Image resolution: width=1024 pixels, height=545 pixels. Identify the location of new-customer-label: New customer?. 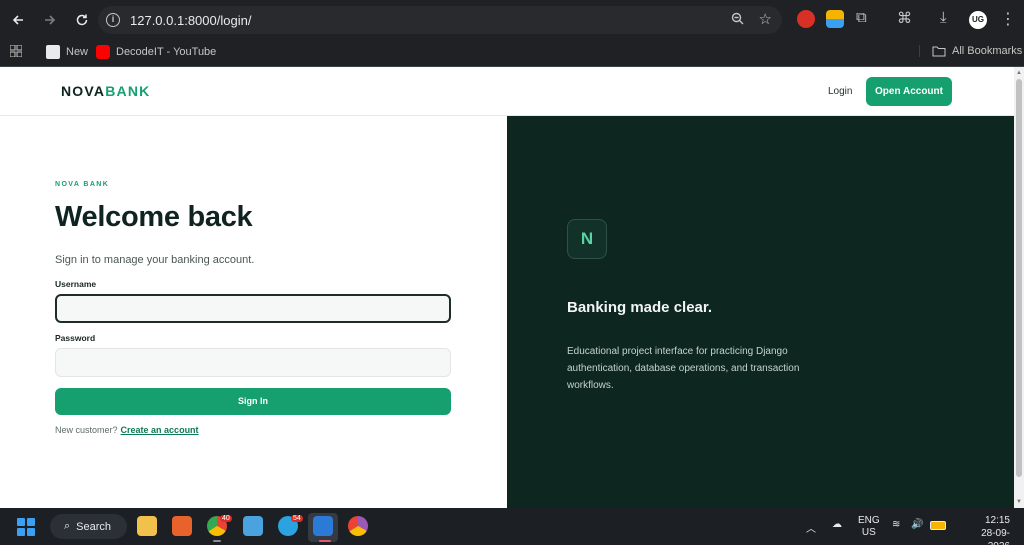
(86, 430).